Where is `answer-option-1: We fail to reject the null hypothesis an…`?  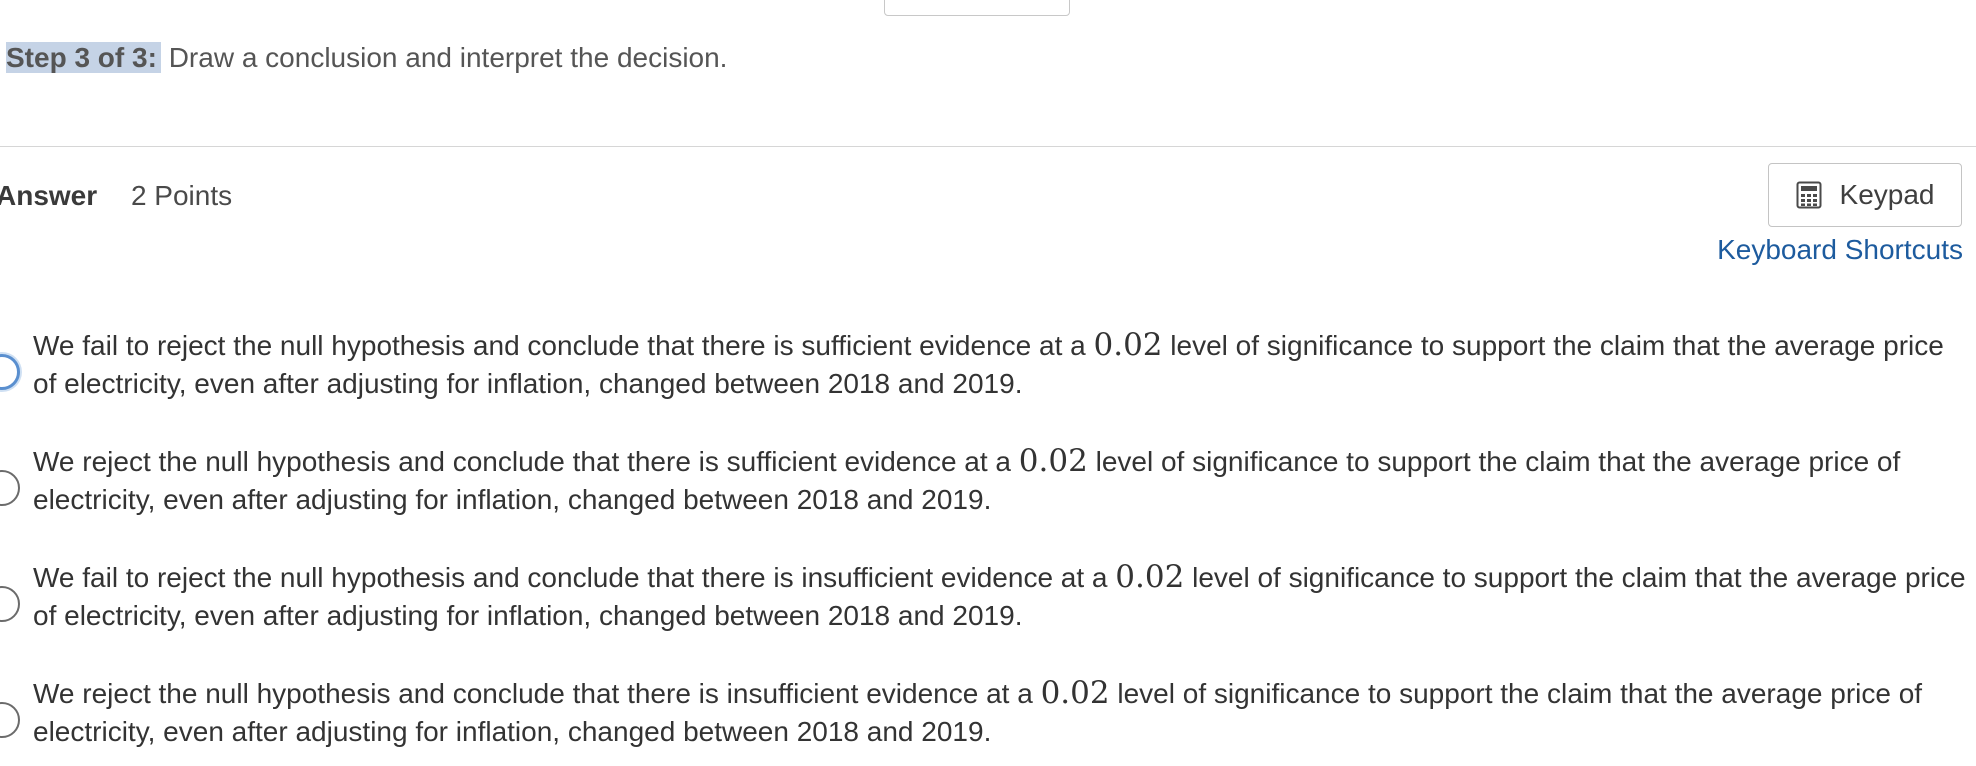
answer-option-1: We fail to reject the null hypothesis an… is located at coordinates (988, 366).